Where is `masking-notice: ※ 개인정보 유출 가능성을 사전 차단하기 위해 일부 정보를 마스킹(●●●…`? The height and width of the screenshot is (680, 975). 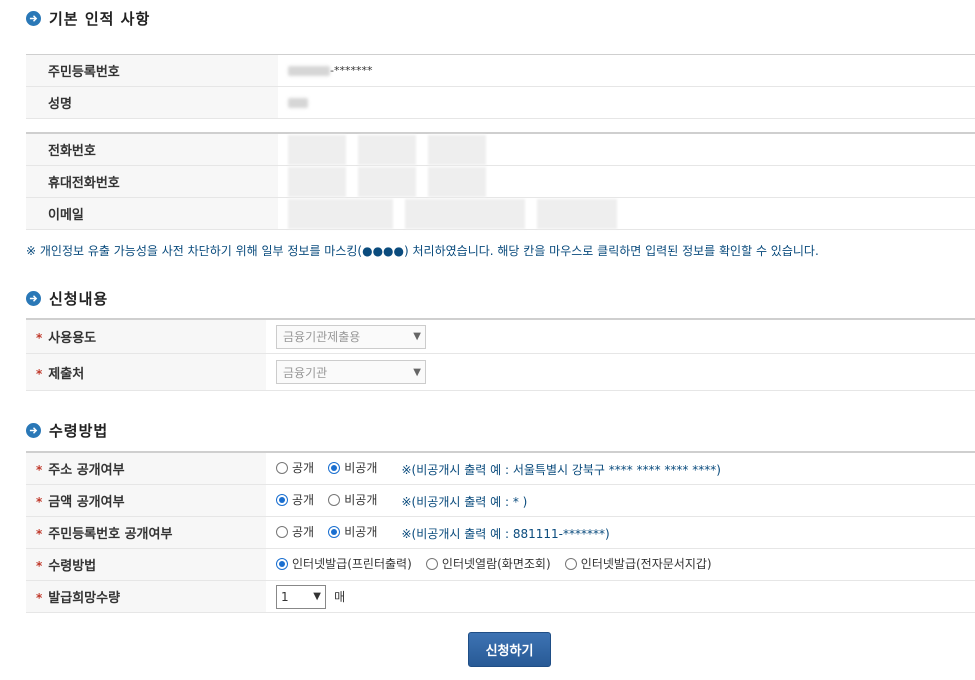 masking-notice: ※ 개인정보 유출 가능성을 사전 차단하기 위해 일부 정보를 마스킹(●●●… is located at coordinates (422, 251).